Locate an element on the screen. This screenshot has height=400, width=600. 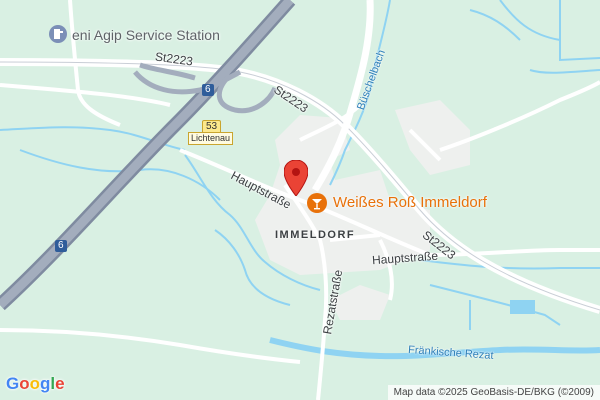
a6-shield-north: 6 is located at coordinates (208, 90).